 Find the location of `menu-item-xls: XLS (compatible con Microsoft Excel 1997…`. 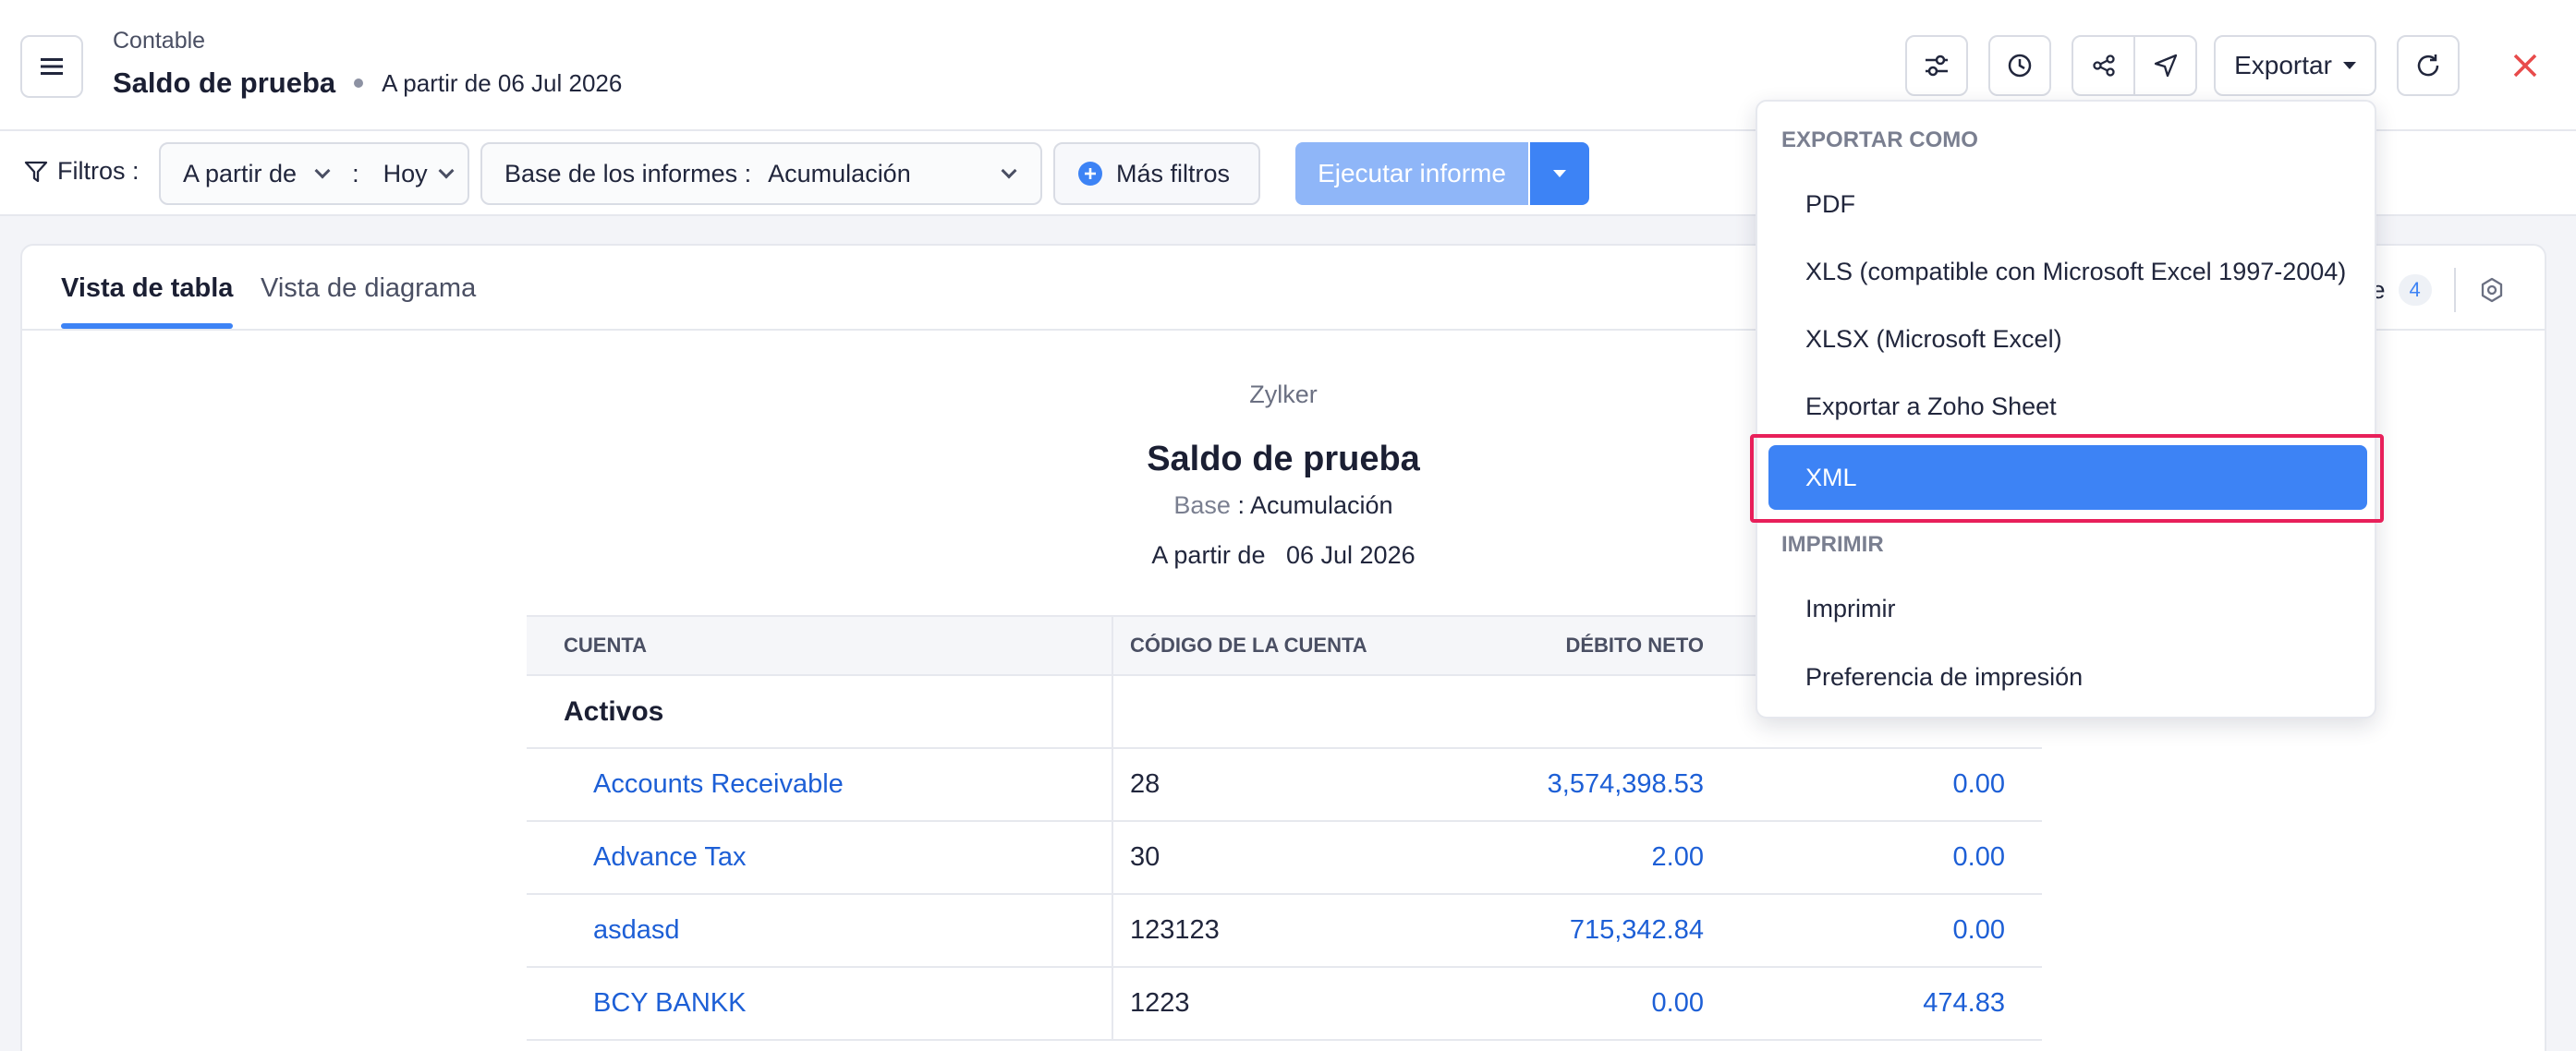

menu-item-xls: XLS (compatible con Microsoft Excel 1997… is located at coordinates (2067, 271).